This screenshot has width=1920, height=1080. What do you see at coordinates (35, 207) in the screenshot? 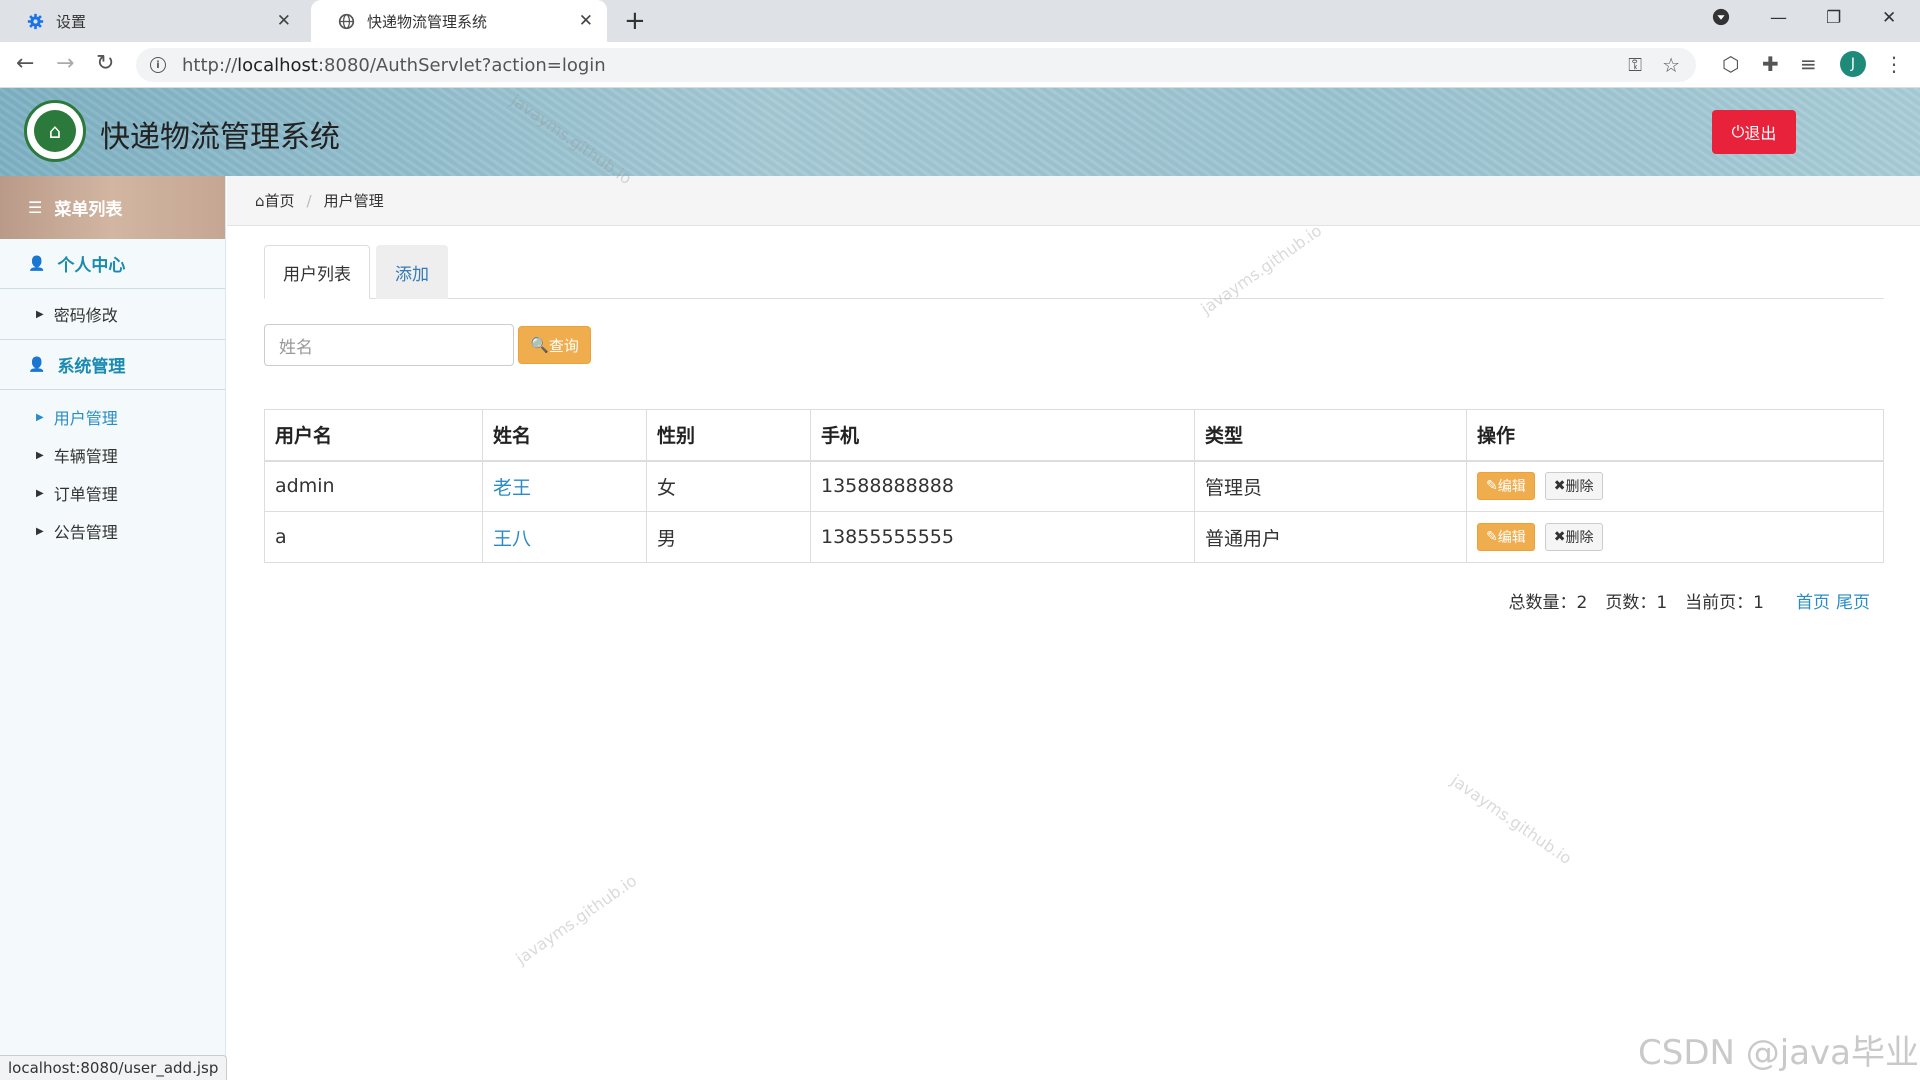
I see `list-icon: ☰` at bounding box center [35, 207].